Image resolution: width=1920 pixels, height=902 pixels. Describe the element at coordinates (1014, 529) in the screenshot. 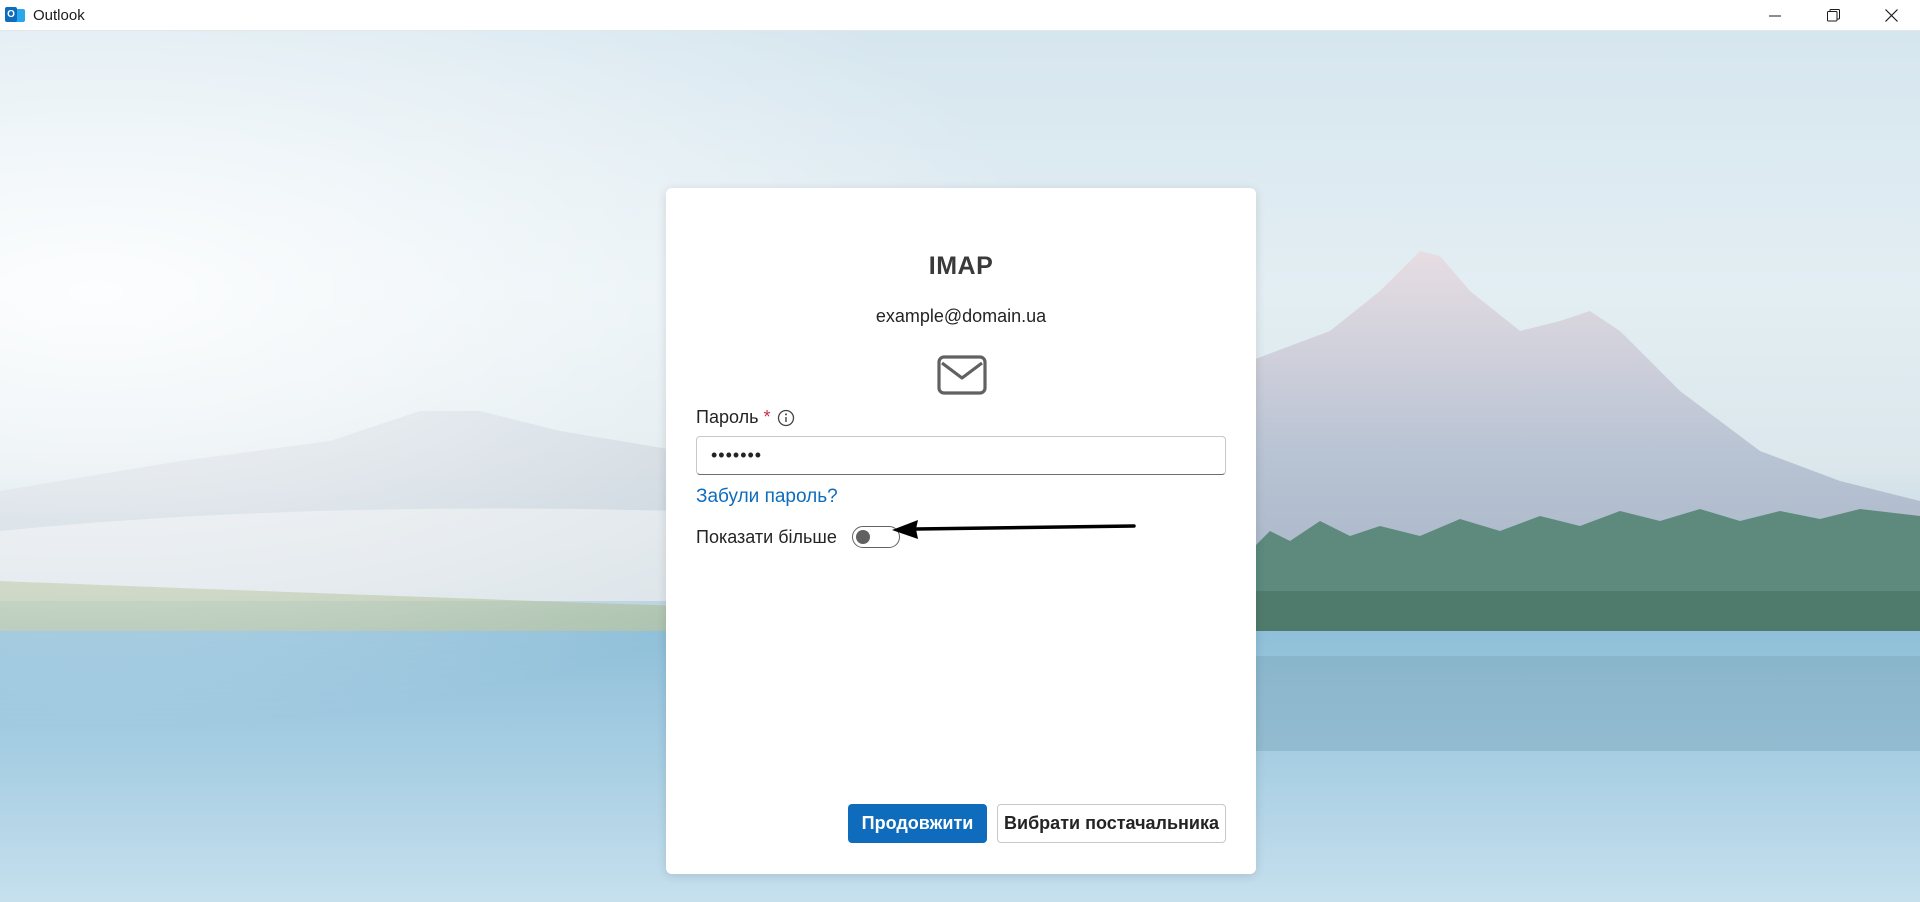

I see `annotation-arrow-icon` at that location.